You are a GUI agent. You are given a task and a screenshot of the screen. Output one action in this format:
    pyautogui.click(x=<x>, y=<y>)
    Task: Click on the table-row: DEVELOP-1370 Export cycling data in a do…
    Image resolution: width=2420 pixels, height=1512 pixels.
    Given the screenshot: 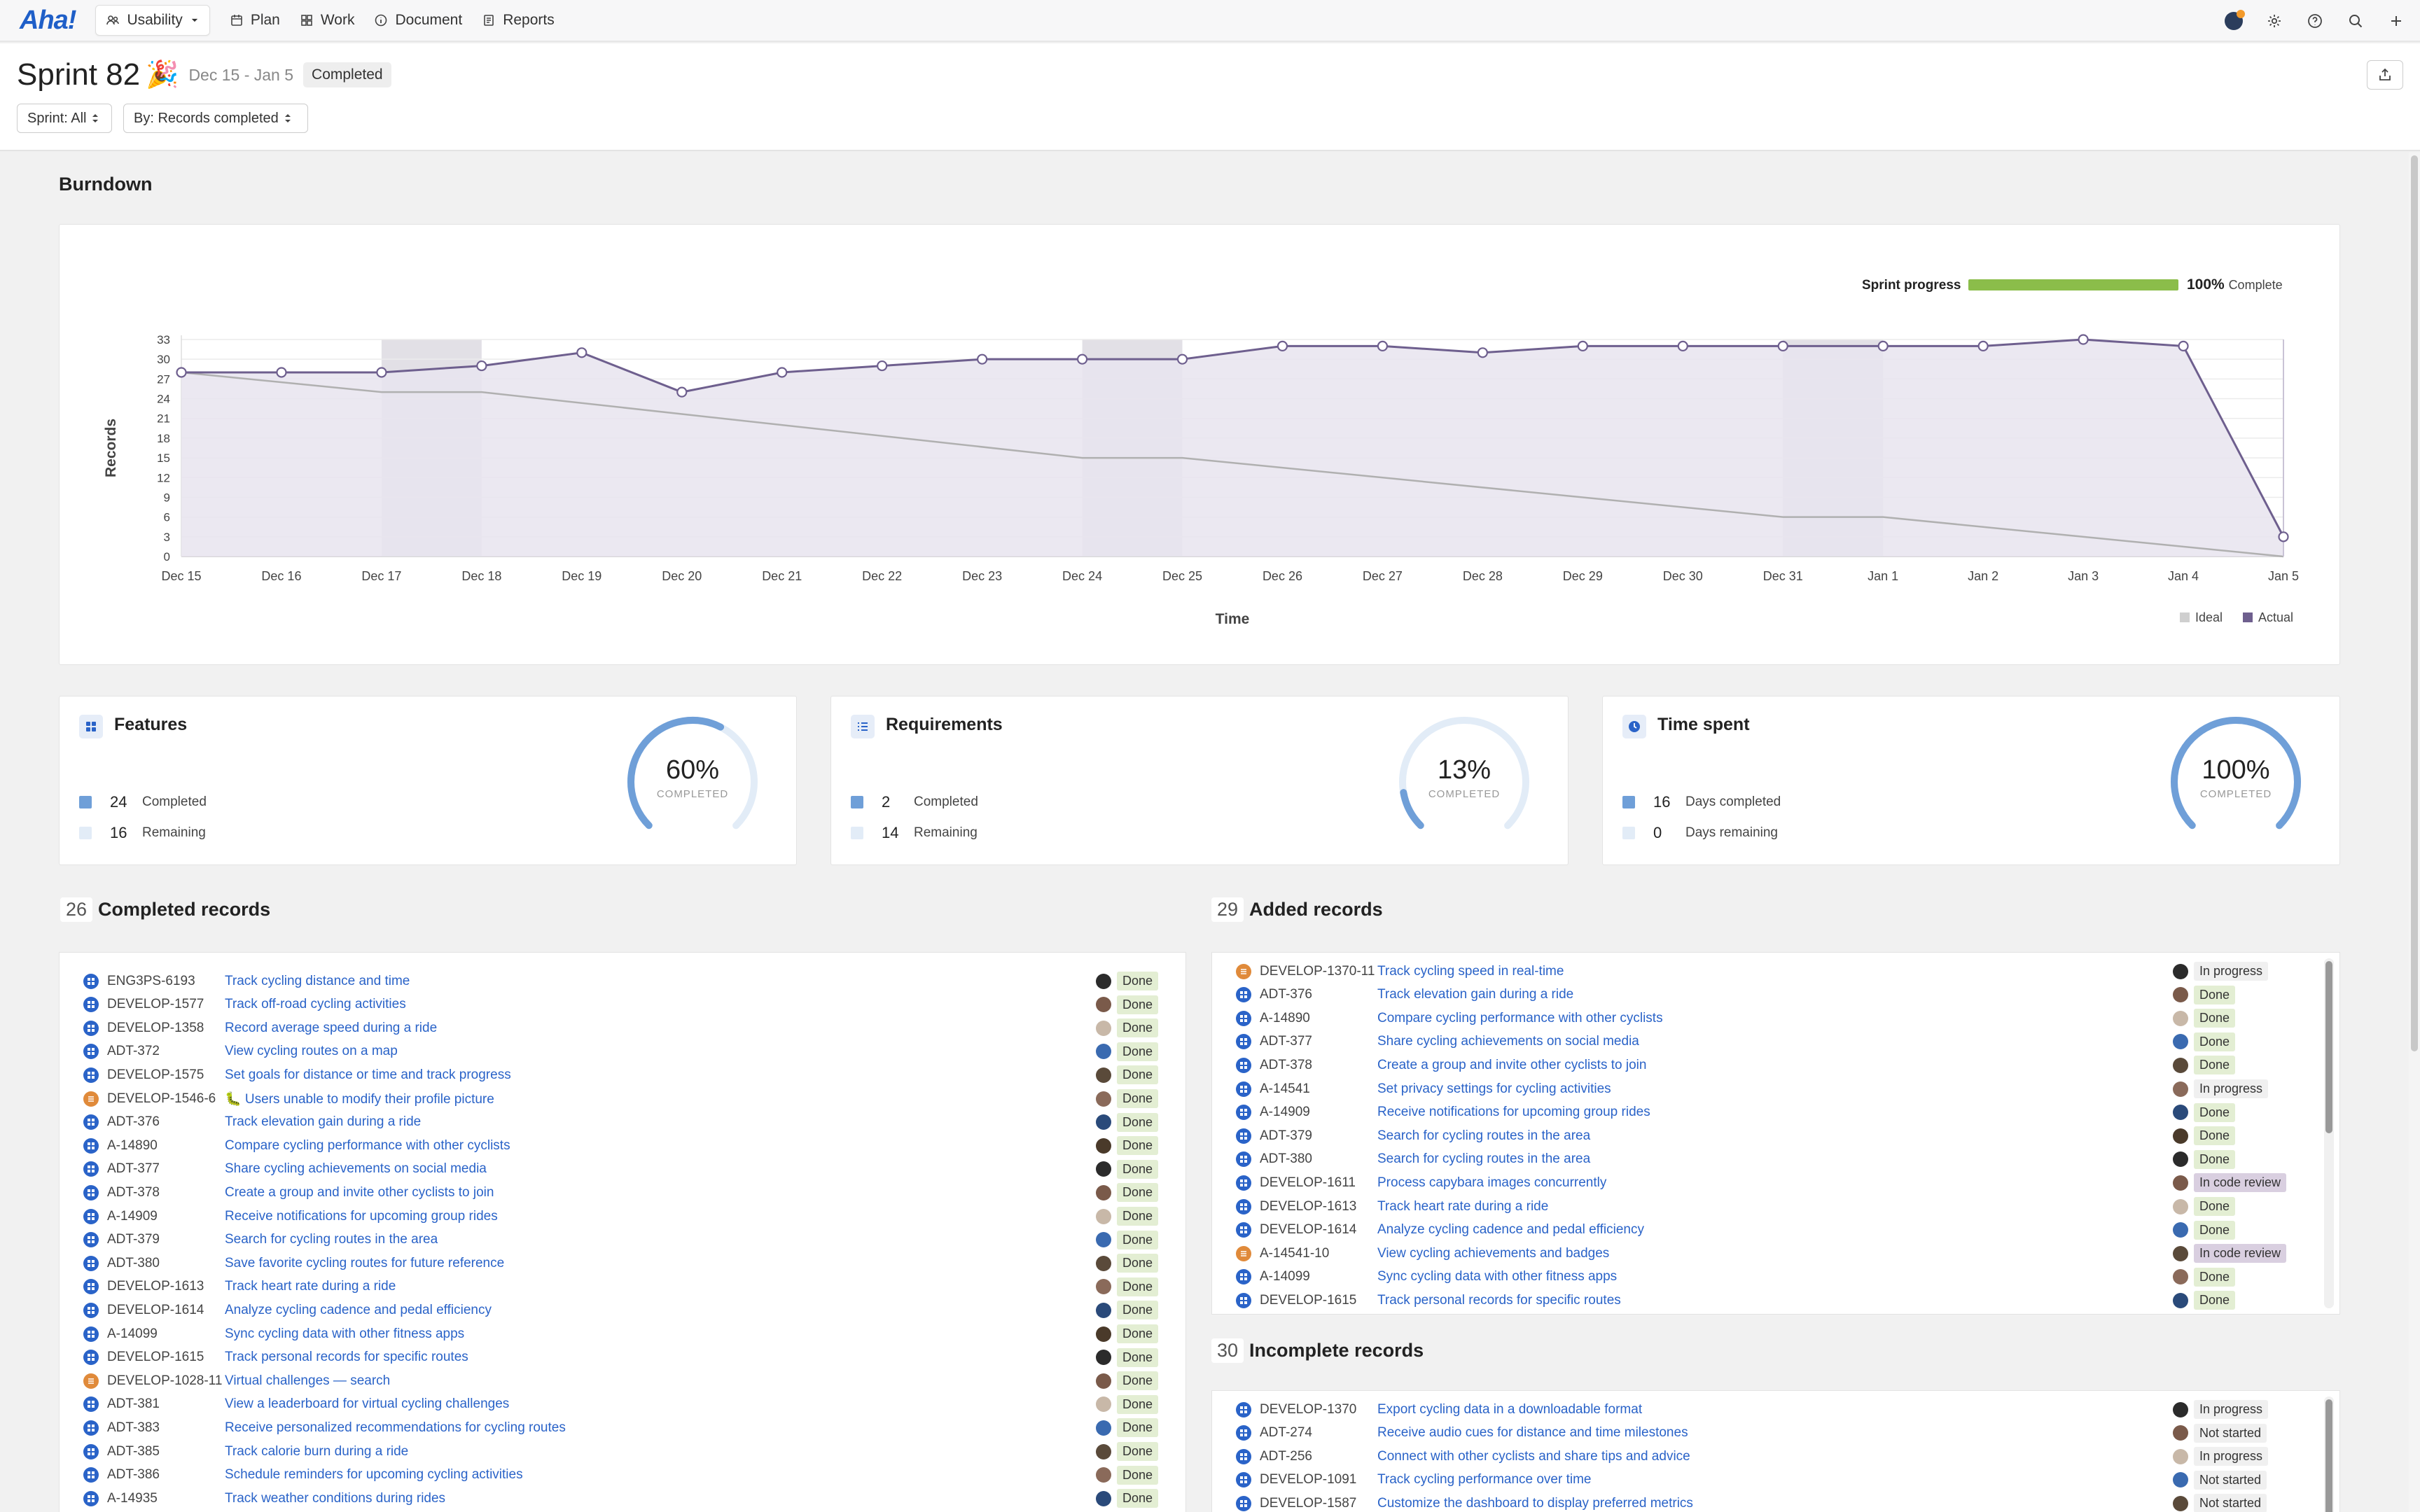 What is the action you would take?
    pyautogui.click(x=1776, y=1409)
    